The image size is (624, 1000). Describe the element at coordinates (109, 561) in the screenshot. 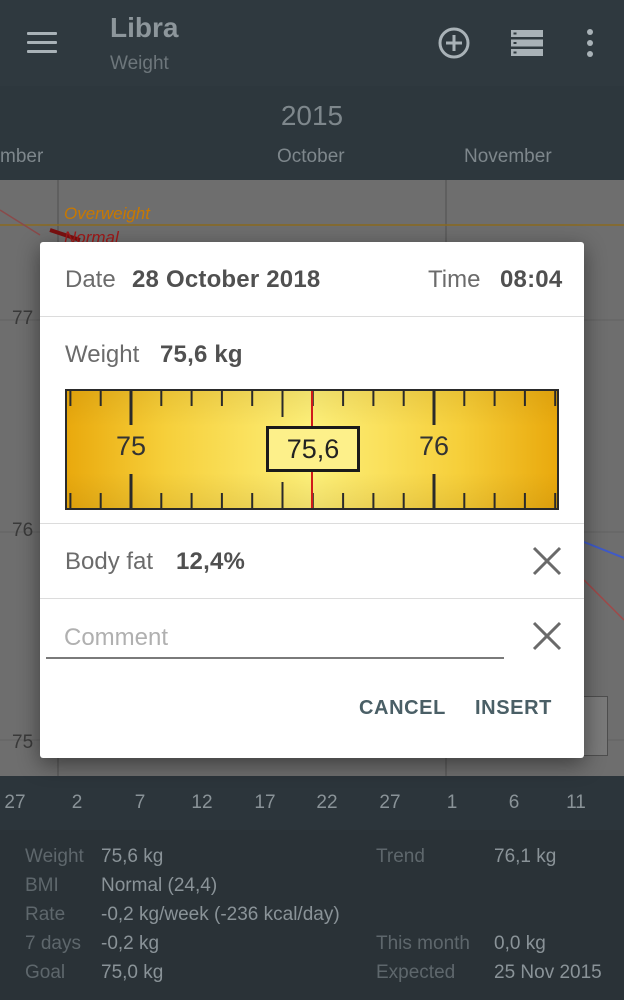

I see `body-fat-label: Body fat` at that location.